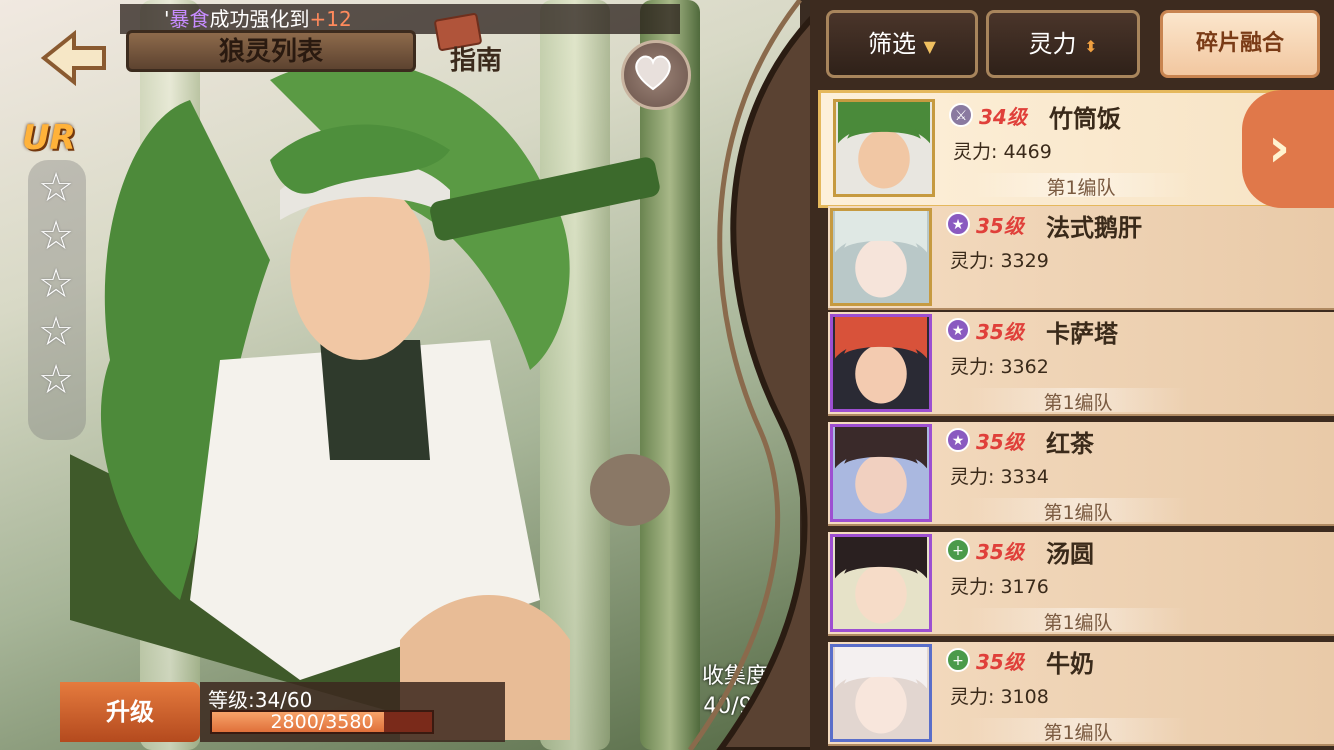  What do you see at coordinates (189, 19) in the screenshot?
I see `toast-item-name: 暴食` at bounding box center [189, 19].